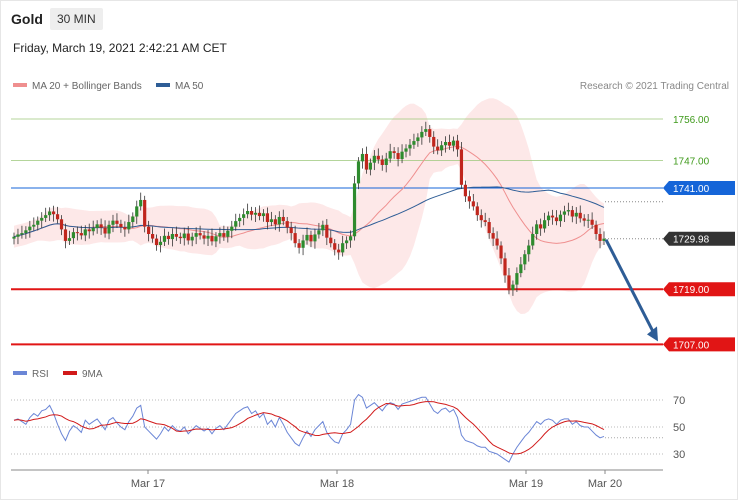 The width and height of the screenshot is (738, 500). What do you see at coordinates (691, 189) in the screenshot?
I see `level-label-2: 1741.00` at bounding box center [691, 189].